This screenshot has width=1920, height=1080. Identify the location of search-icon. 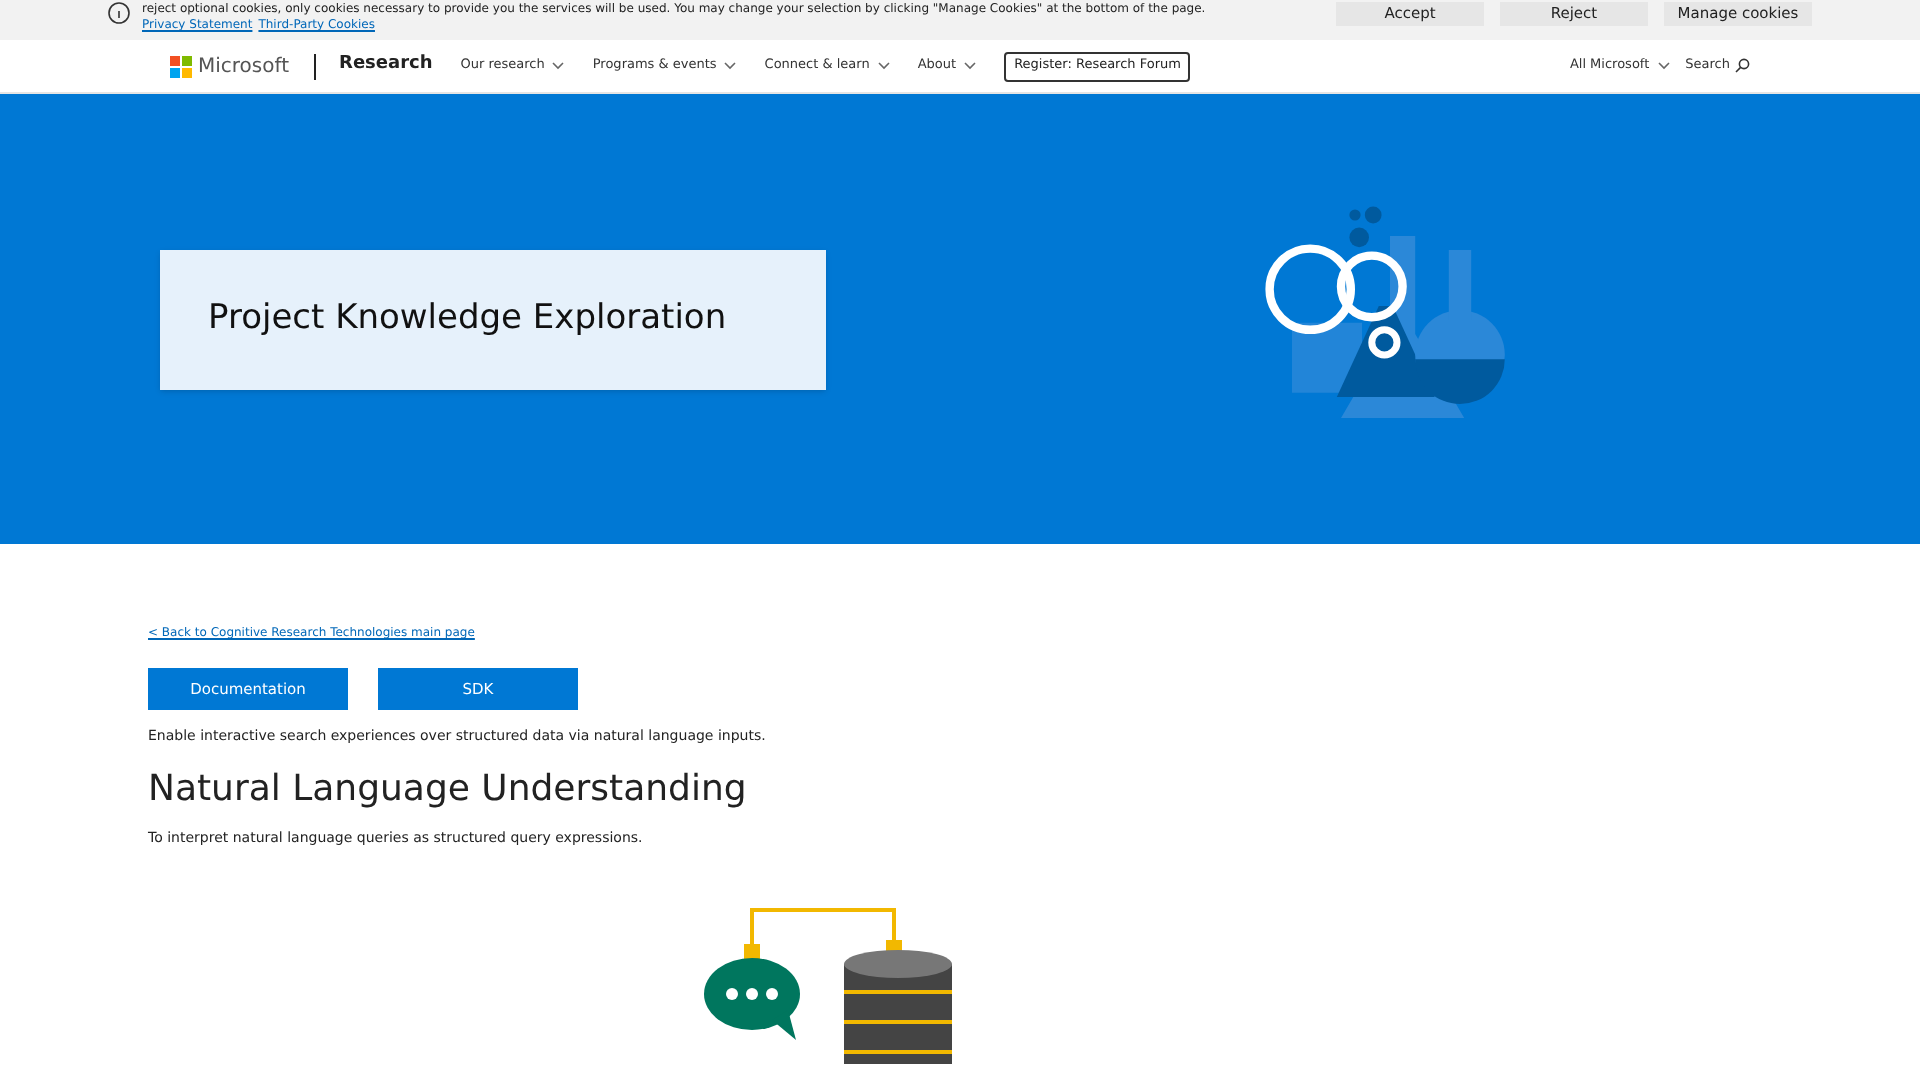
(1742, 66).